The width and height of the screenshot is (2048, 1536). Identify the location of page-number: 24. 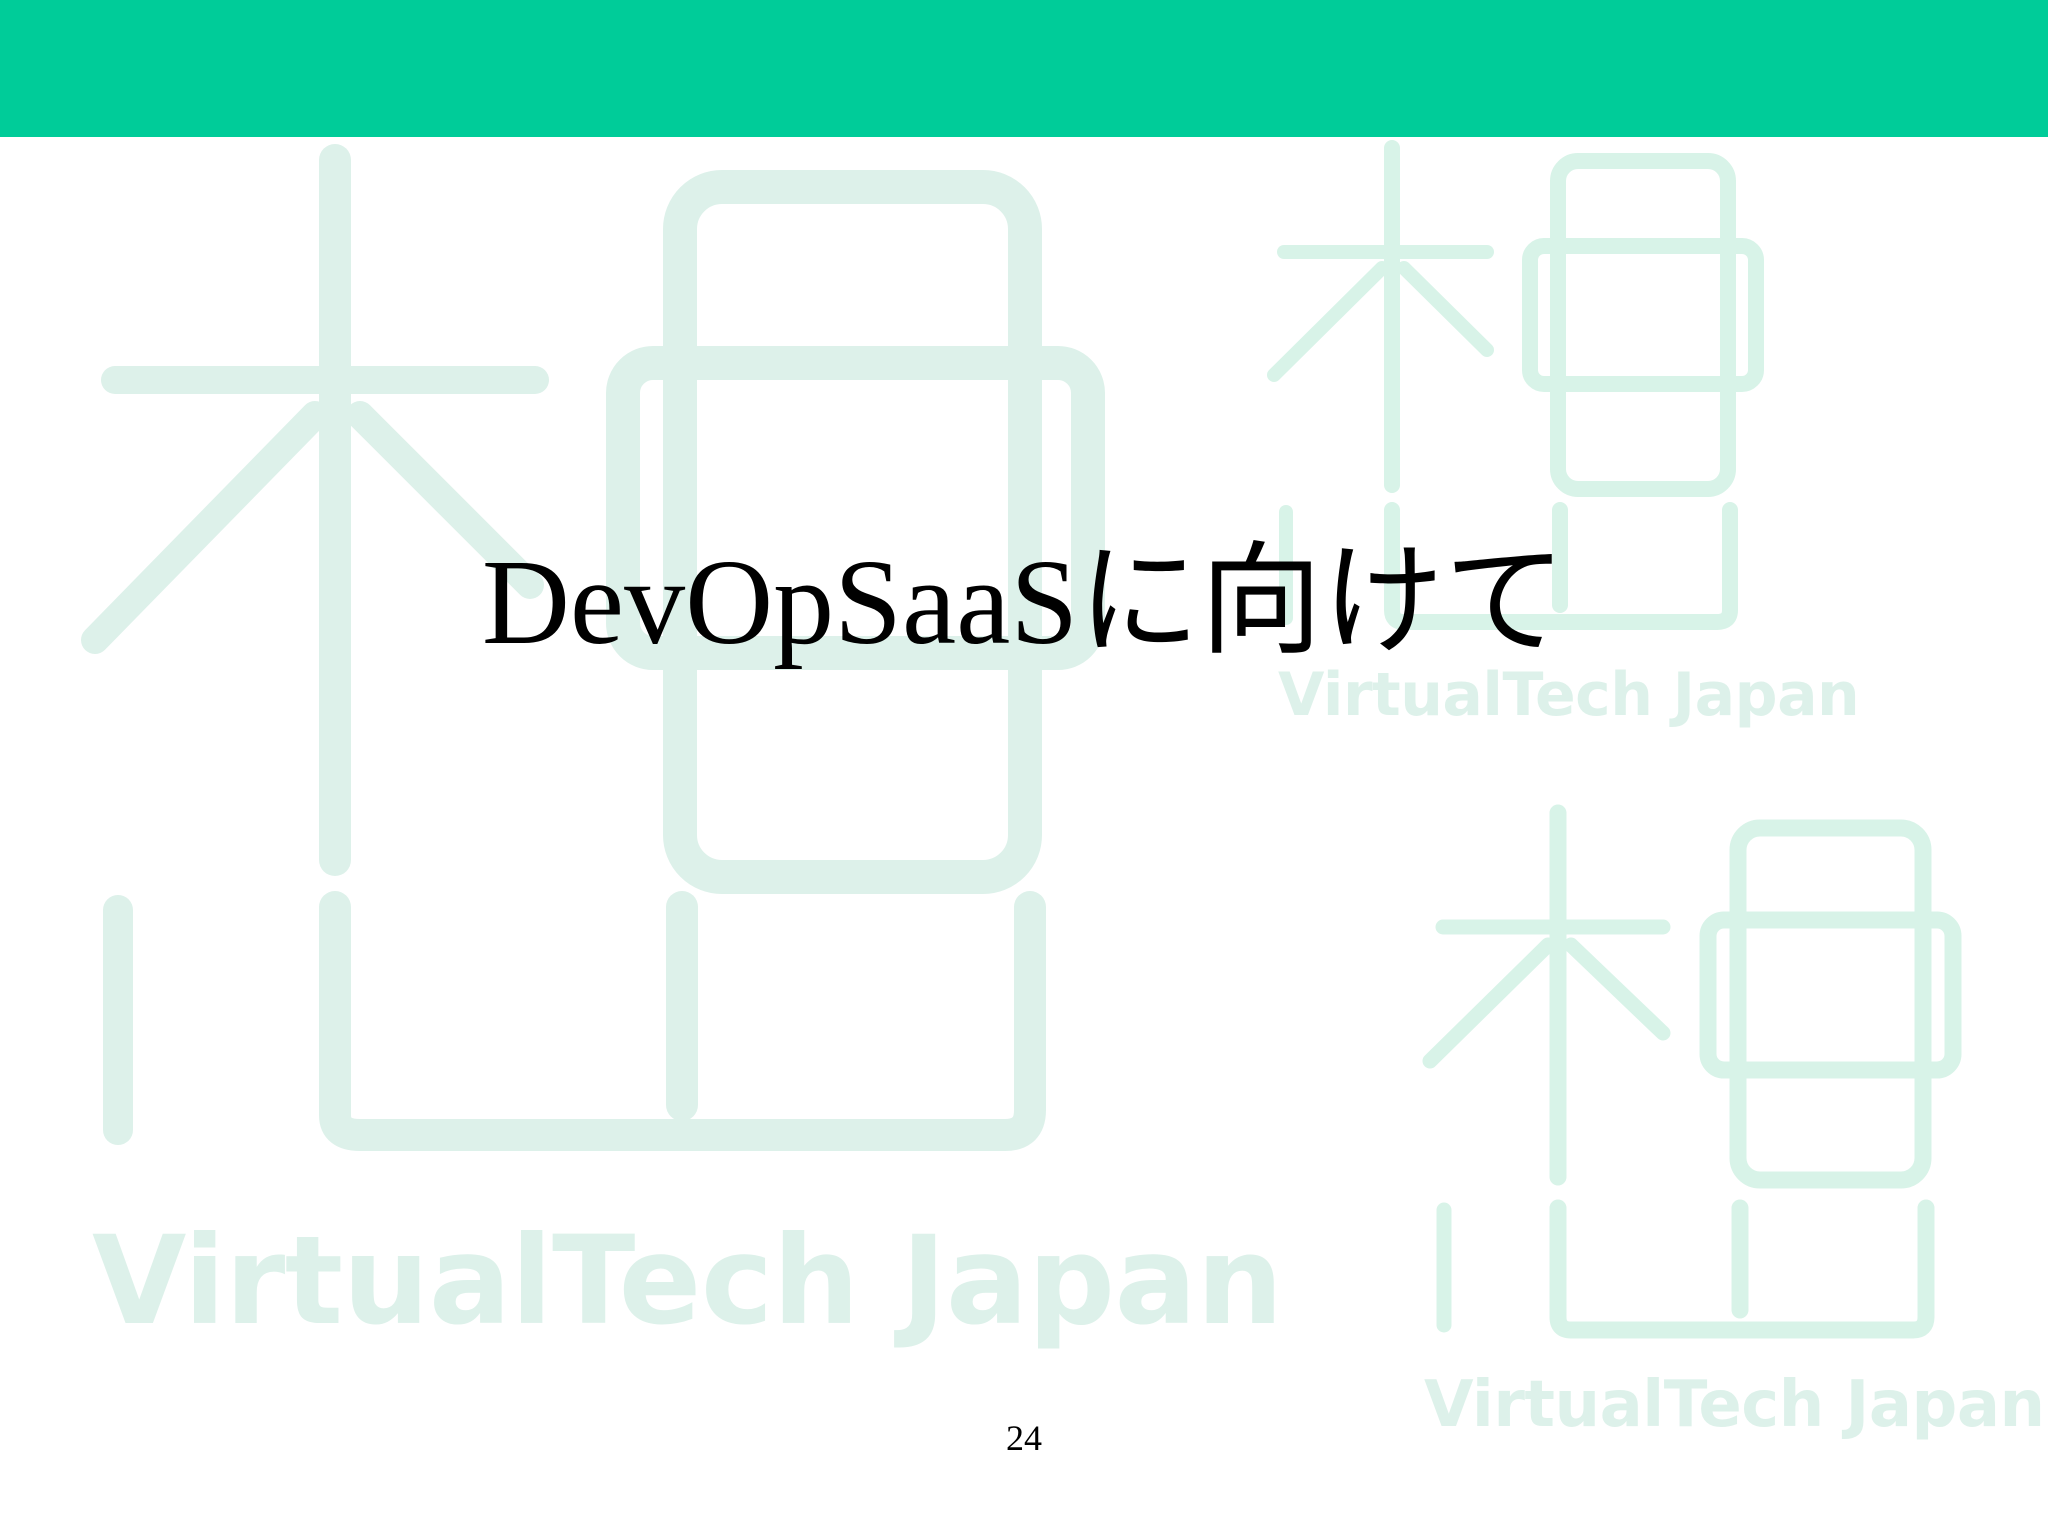
(1024, 1438).